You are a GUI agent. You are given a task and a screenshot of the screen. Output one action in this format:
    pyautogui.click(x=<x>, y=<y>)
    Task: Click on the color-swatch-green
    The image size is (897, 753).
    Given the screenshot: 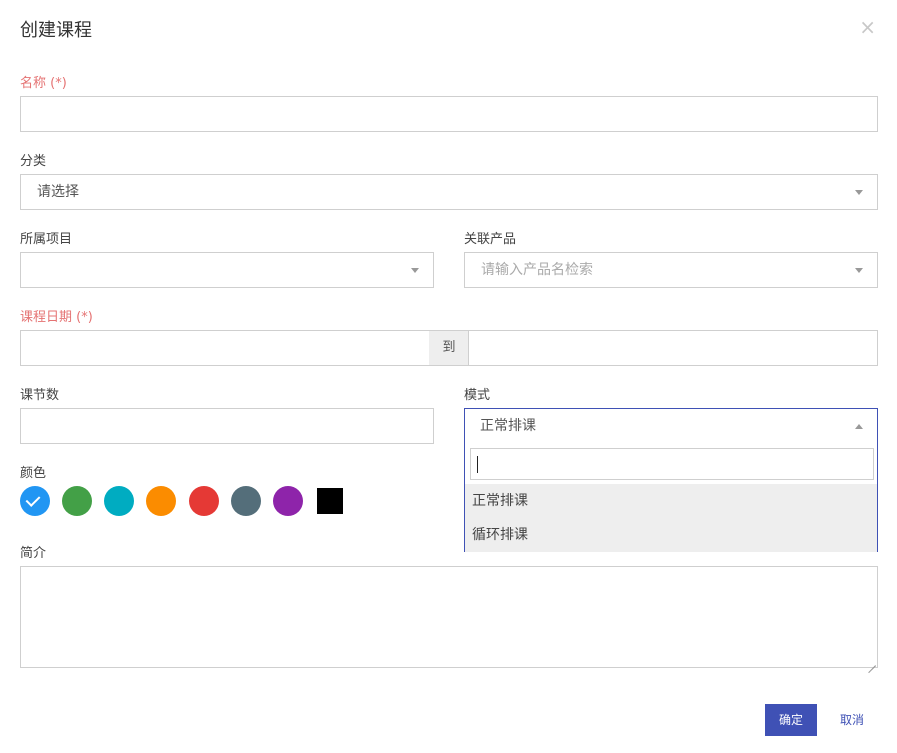 What is the action you would take?
    pyautogui.click(x=77, y=501)
    